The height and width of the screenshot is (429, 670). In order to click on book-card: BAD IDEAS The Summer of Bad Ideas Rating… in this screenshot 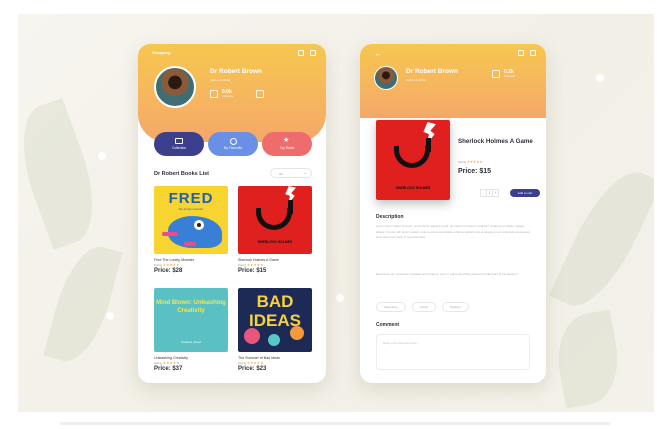, I will do `click(275, 330)`.